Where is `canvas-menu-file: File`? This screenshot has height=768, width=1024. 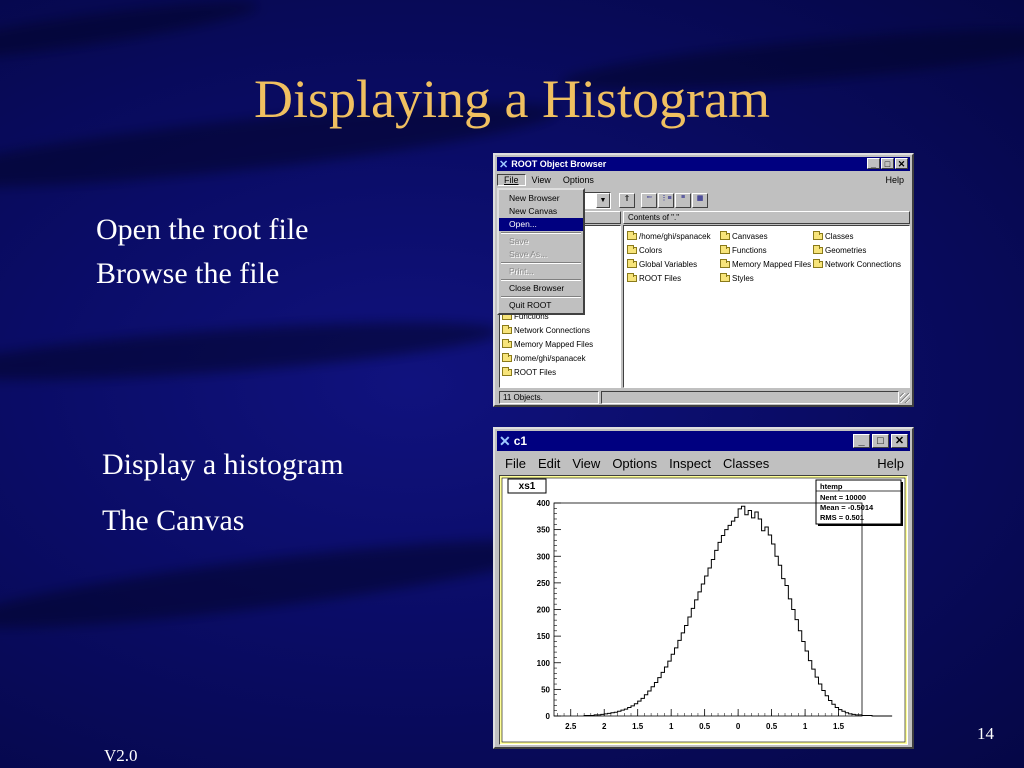
canvas-menu-file: File is located at coordinates (514, 463).